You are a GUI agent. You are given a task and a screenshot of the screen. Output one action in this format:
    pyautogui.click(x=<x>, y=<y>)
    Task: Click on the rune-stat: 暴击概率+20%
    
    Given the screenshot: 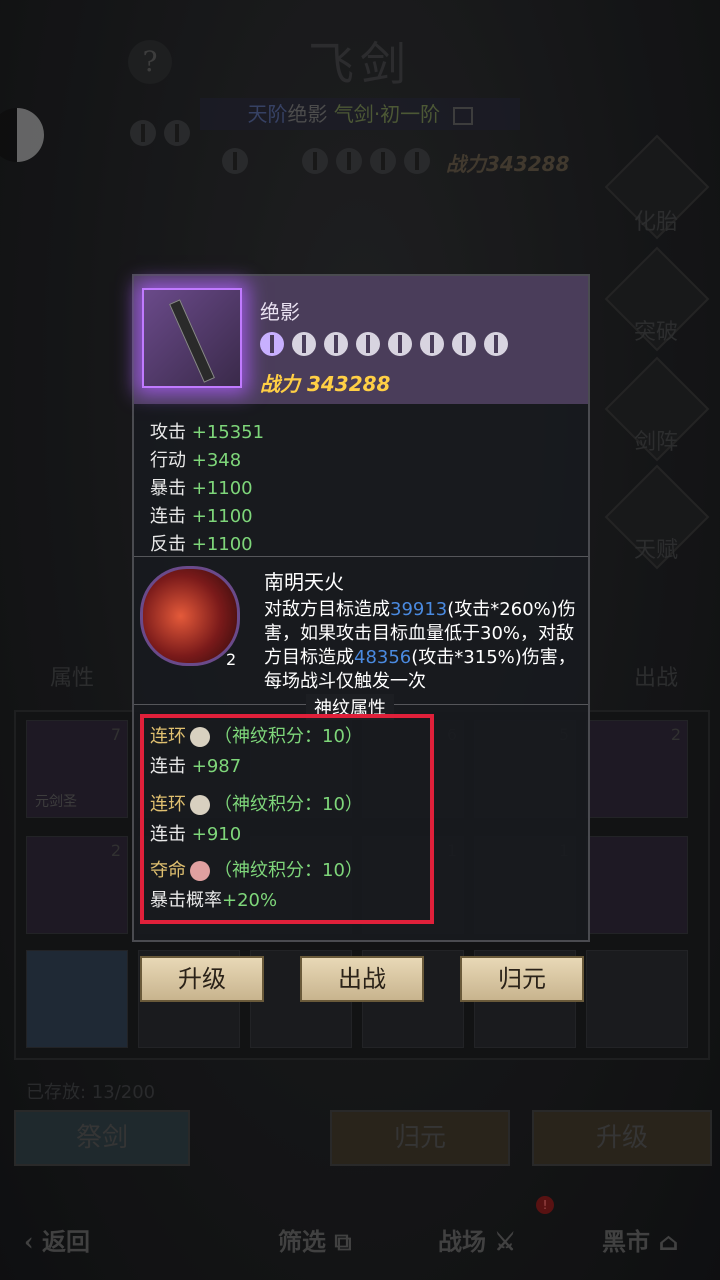 What is the action you would take?
    pyautogui.click(x=213, y=899)
    